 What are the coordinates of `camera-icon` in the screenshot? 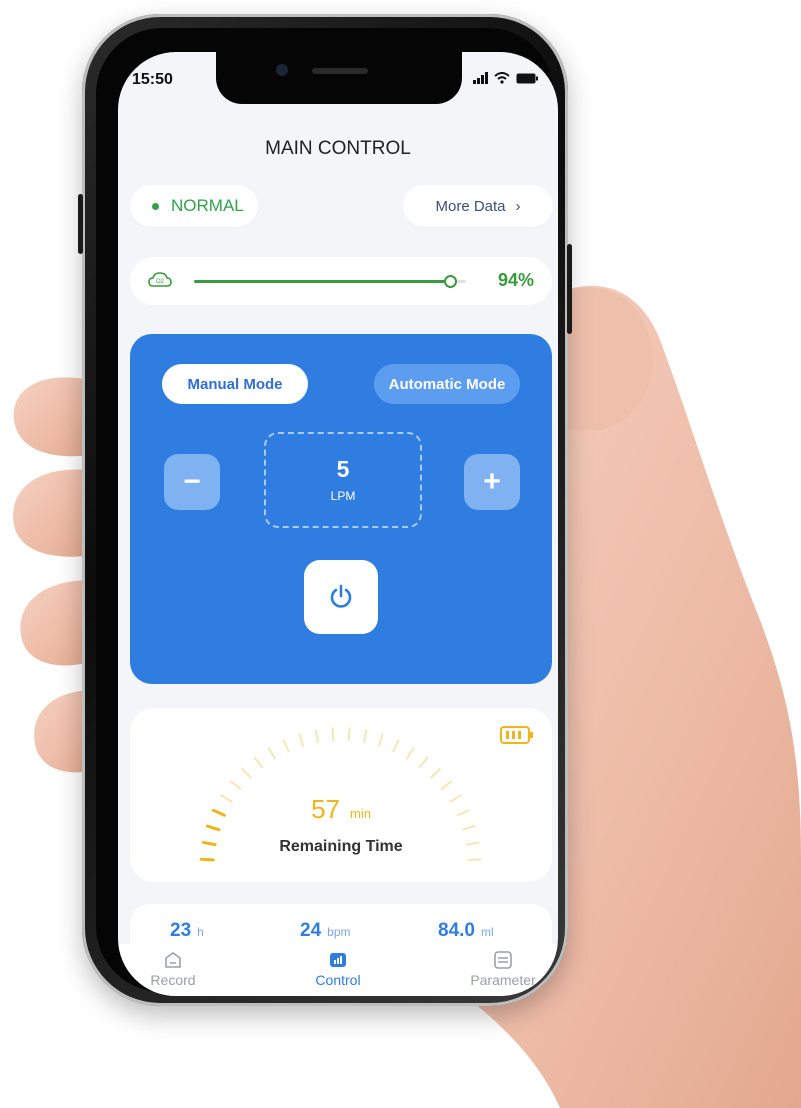 It's located at (282, 70).